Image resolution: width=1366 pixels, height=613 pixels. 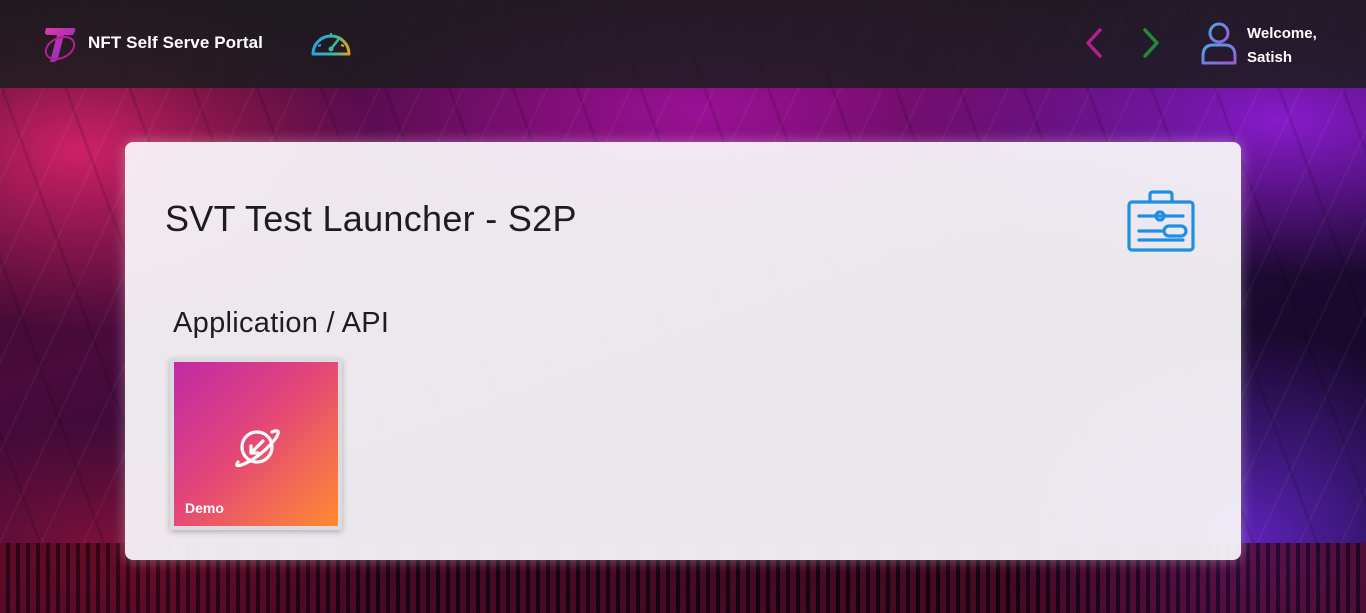 What do you see at coordinates (1282, 33) in the screenshot?
I see `welcome-label: Welcome,` at bounding box center [1282, 33].